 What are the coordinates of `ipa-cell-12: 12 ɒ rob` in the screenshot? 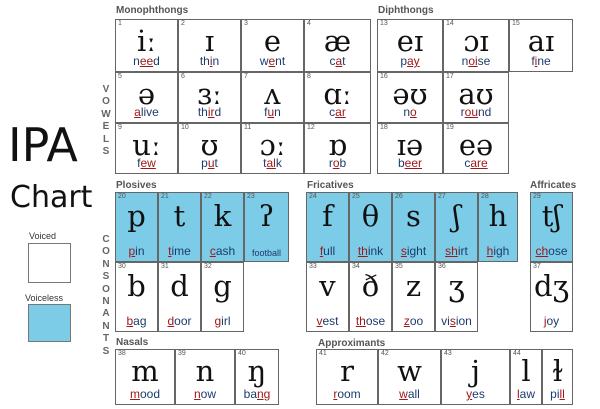 It's located at (337, 148).